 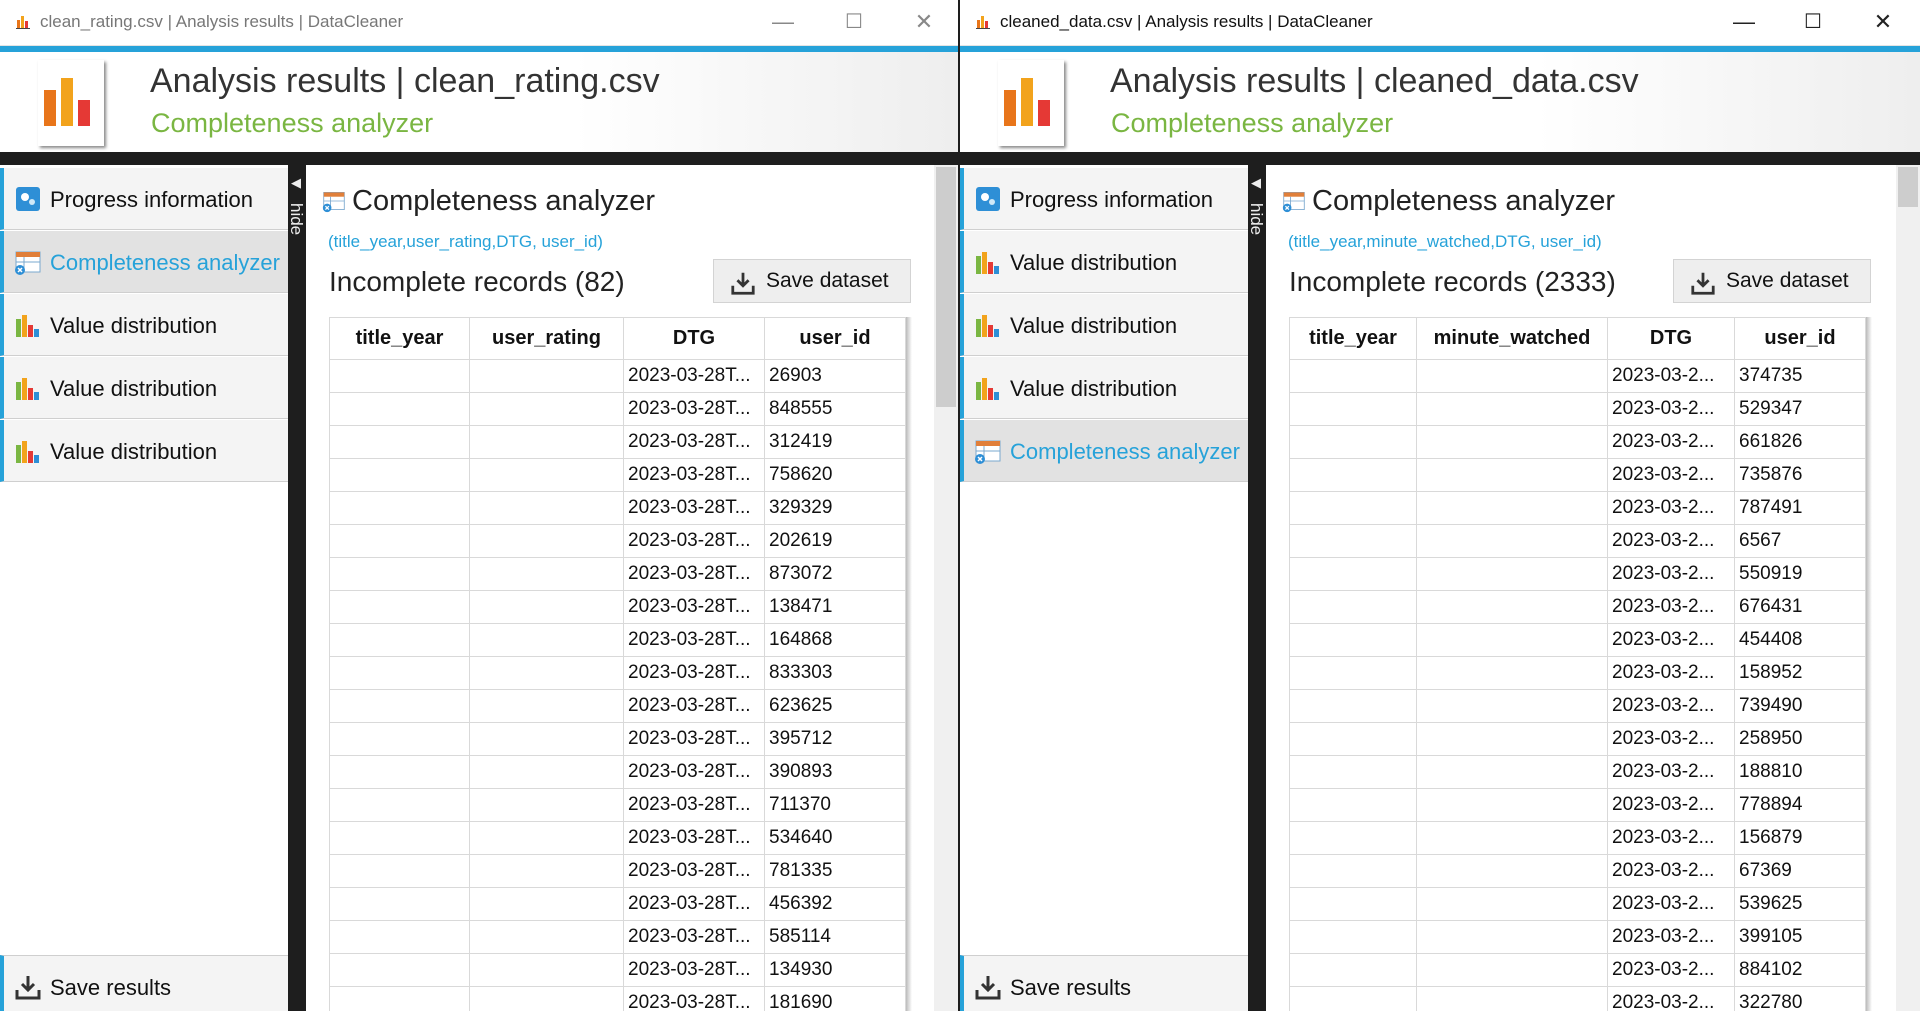 I want to click on table-row: 2023-03-28T... 134930, so click(x=617, y=970).